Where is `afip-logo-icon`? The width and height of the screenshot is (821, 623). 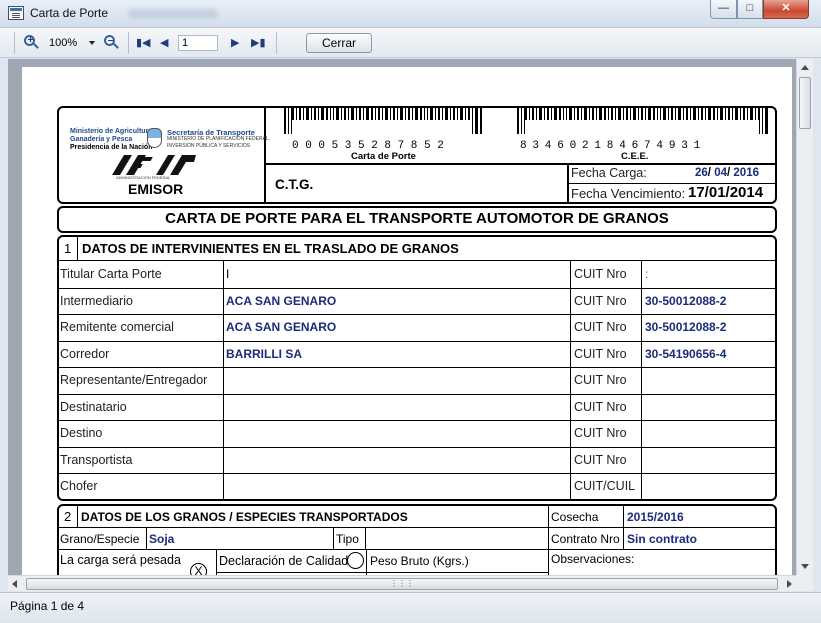 afip-logo-icon is located at coordinates (154, 165).